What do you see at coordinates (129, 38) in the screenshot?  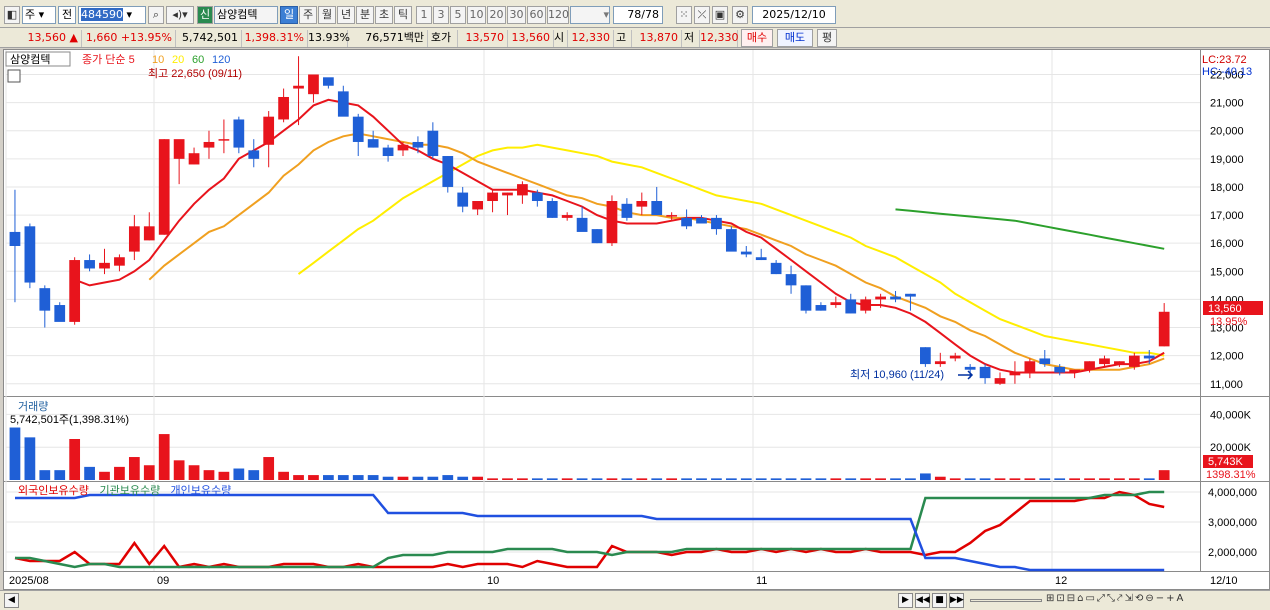 I see `quote-change: 1,660 +13.95%` at bounding box center [129, 38].